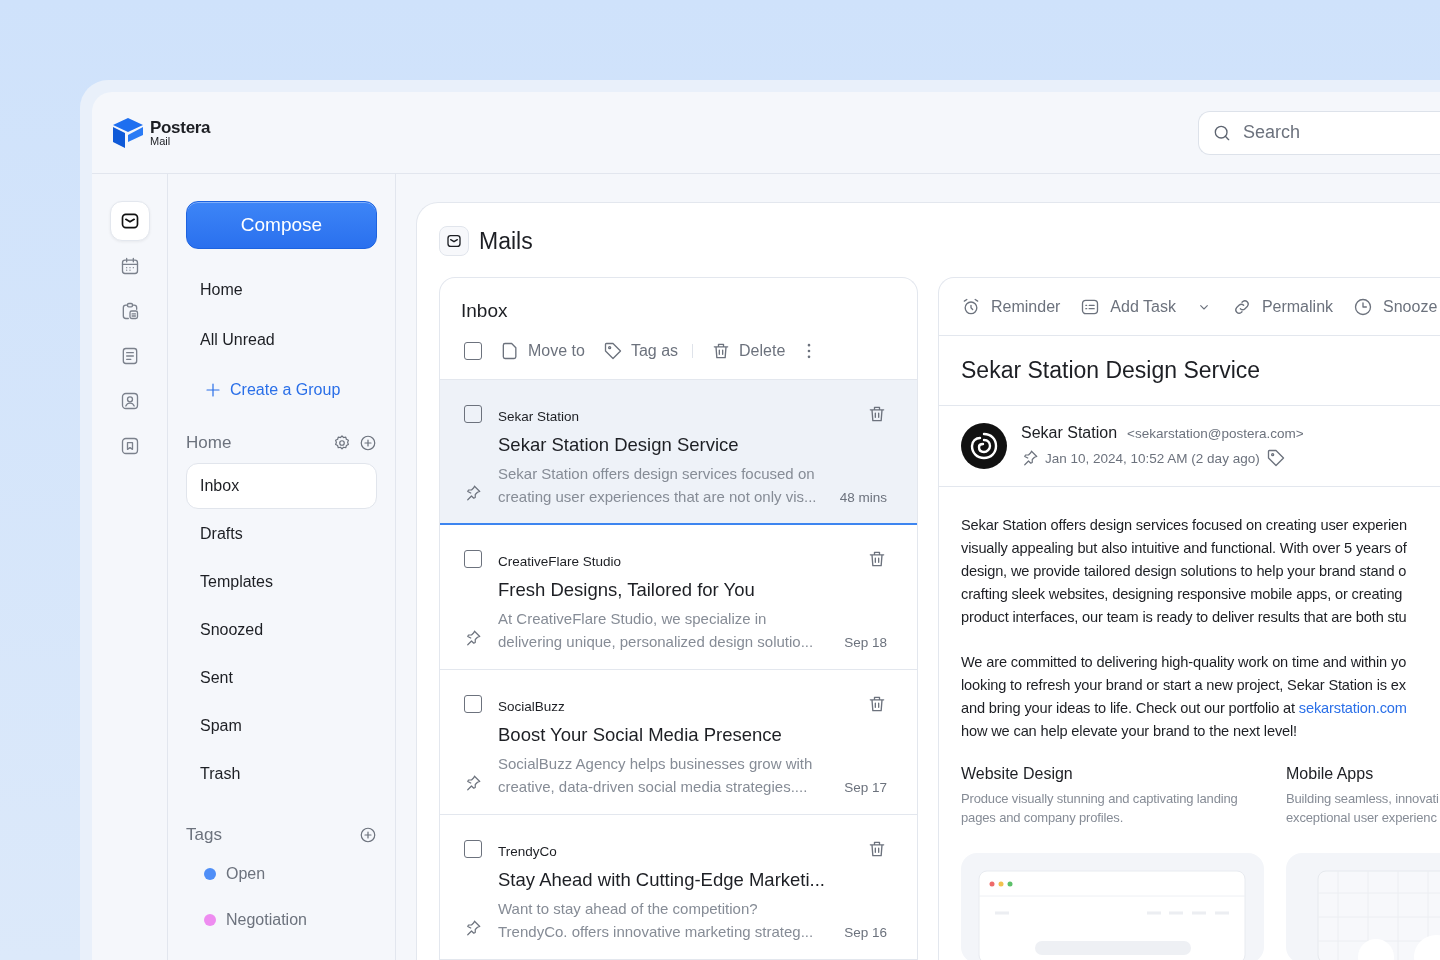 The height and width of the screenshot is (960, 1440). Describe the element at coordinates (246, 874) in the screenshot. I see `tag-item: Open` at that location.